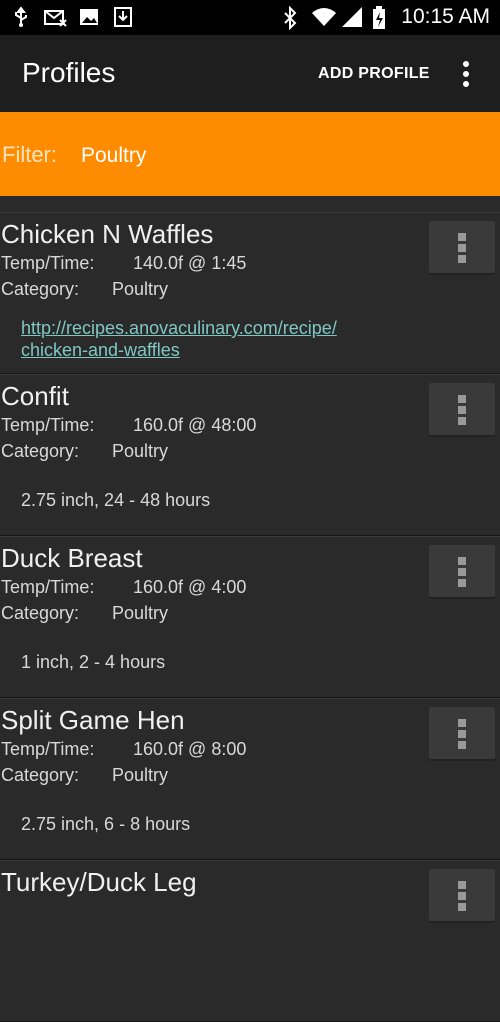  I want to click on wifi-icon, so click(324, 17).